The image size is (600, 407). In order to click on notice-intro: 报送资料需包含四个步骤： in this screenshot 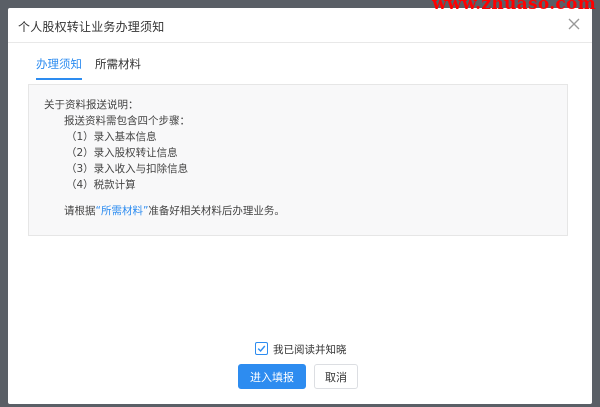, I will do `click(127, 121)`.